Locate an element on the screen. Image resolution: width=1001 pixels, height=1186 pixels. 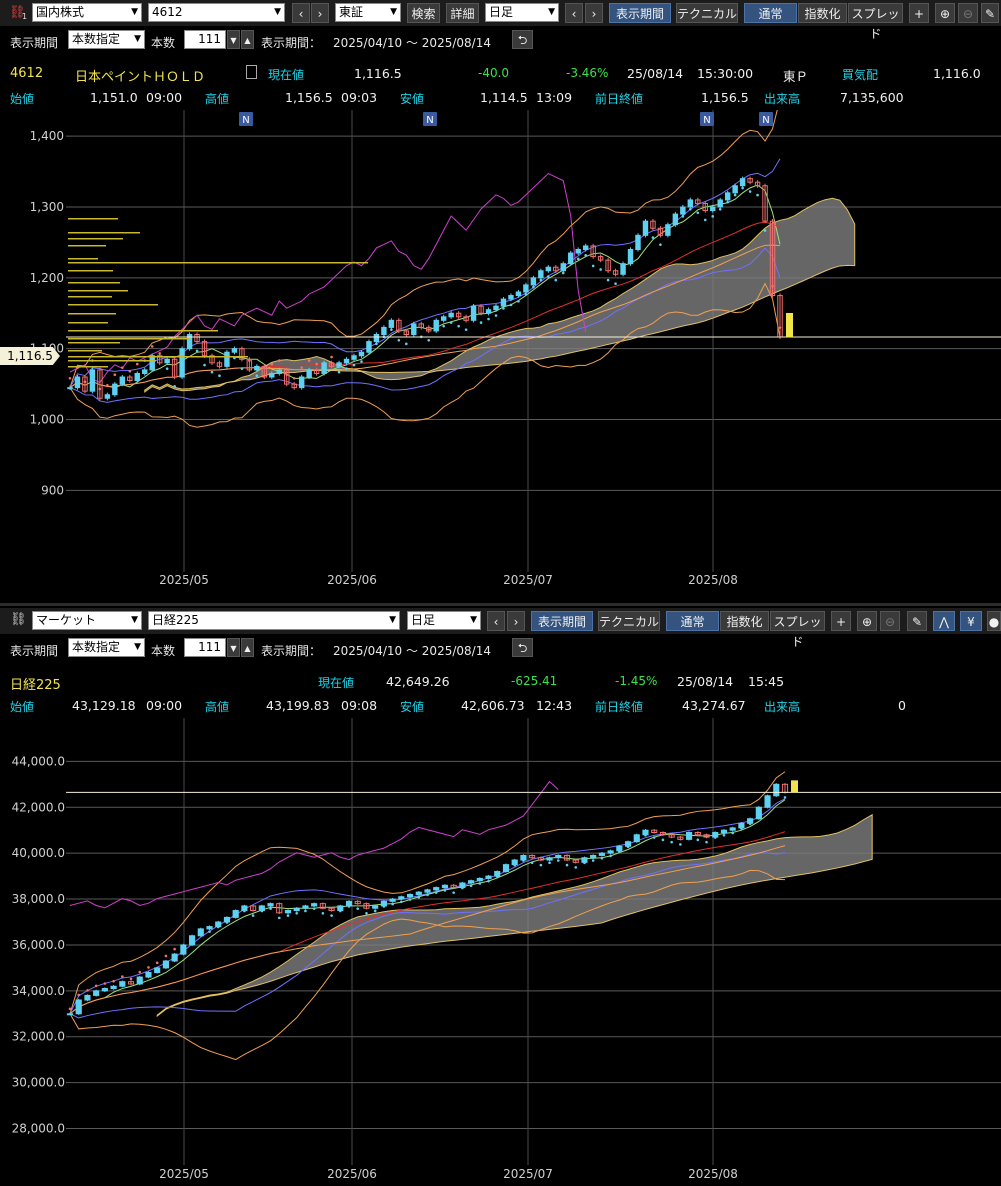
index-select: 日経225 ▼ is located at coordinates (274, 620).